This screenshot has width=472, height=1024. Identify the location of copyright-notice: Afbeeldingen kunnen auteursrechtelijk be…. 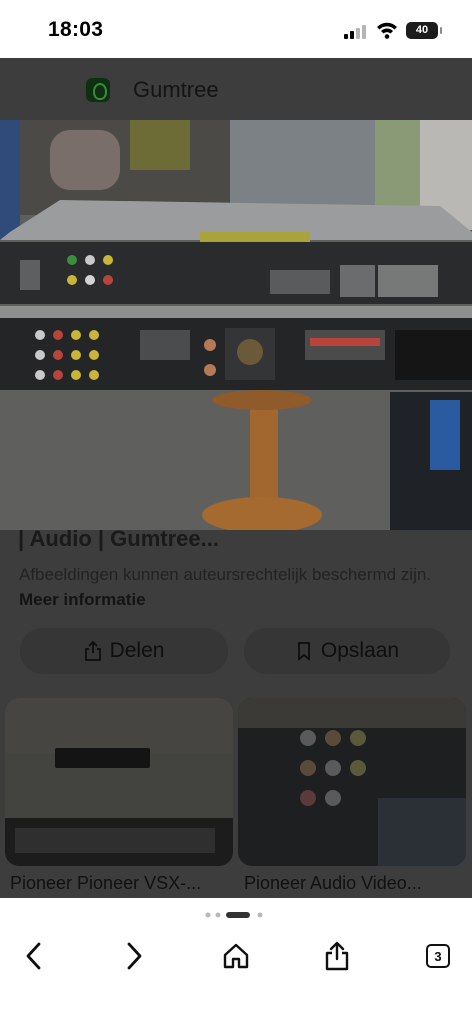
(239, 587).